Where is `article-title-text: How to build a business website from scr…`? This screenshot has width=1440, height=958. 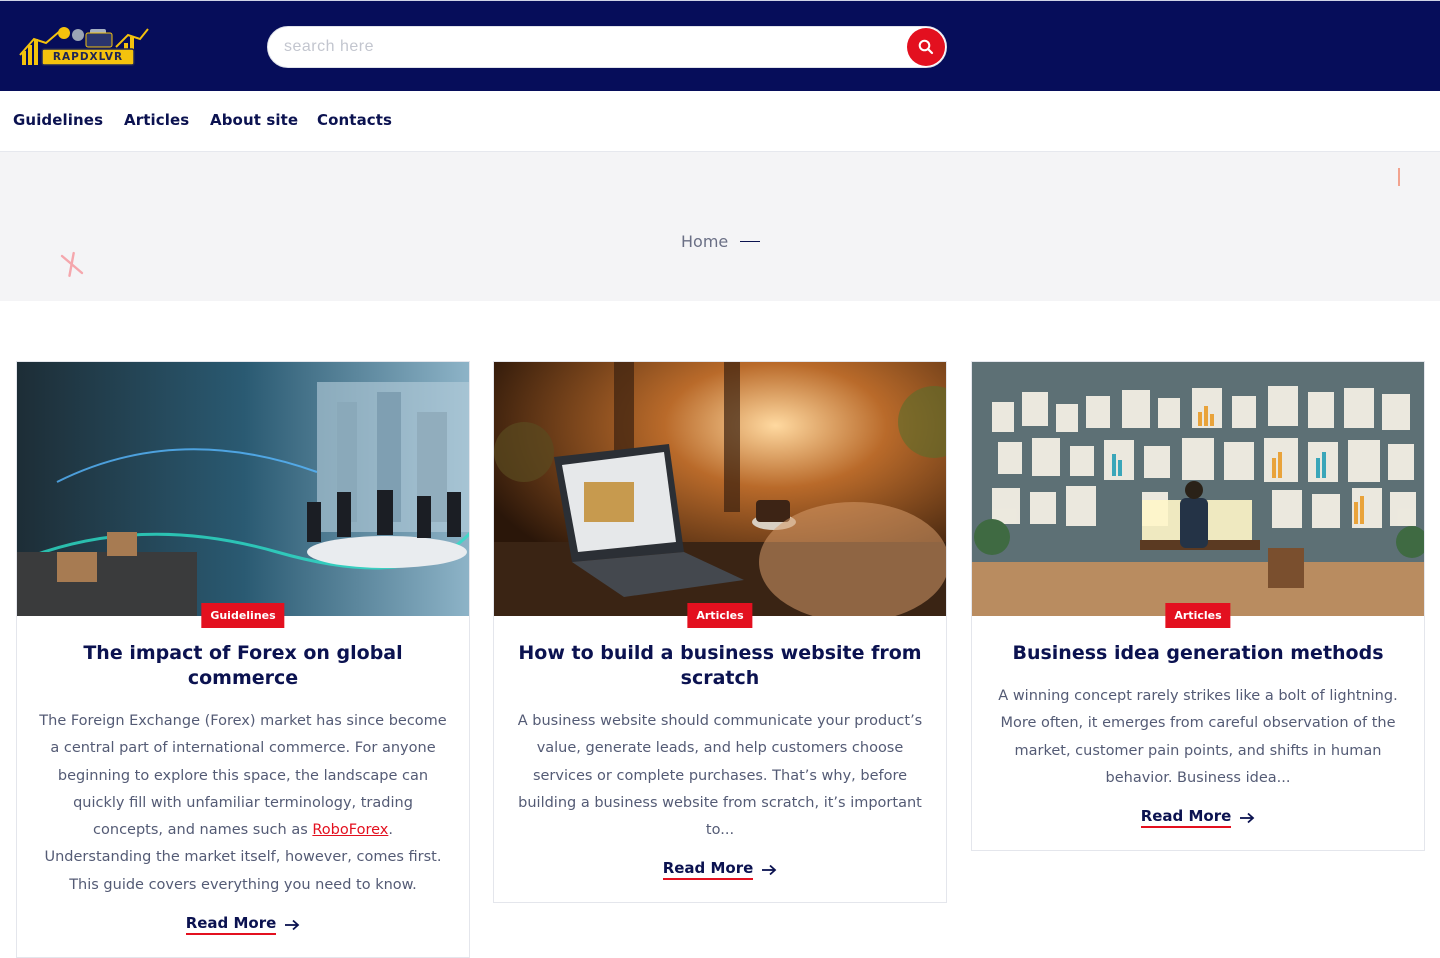 article-title-text: How to build a business website from scr… is located at coordinates (719, 665).